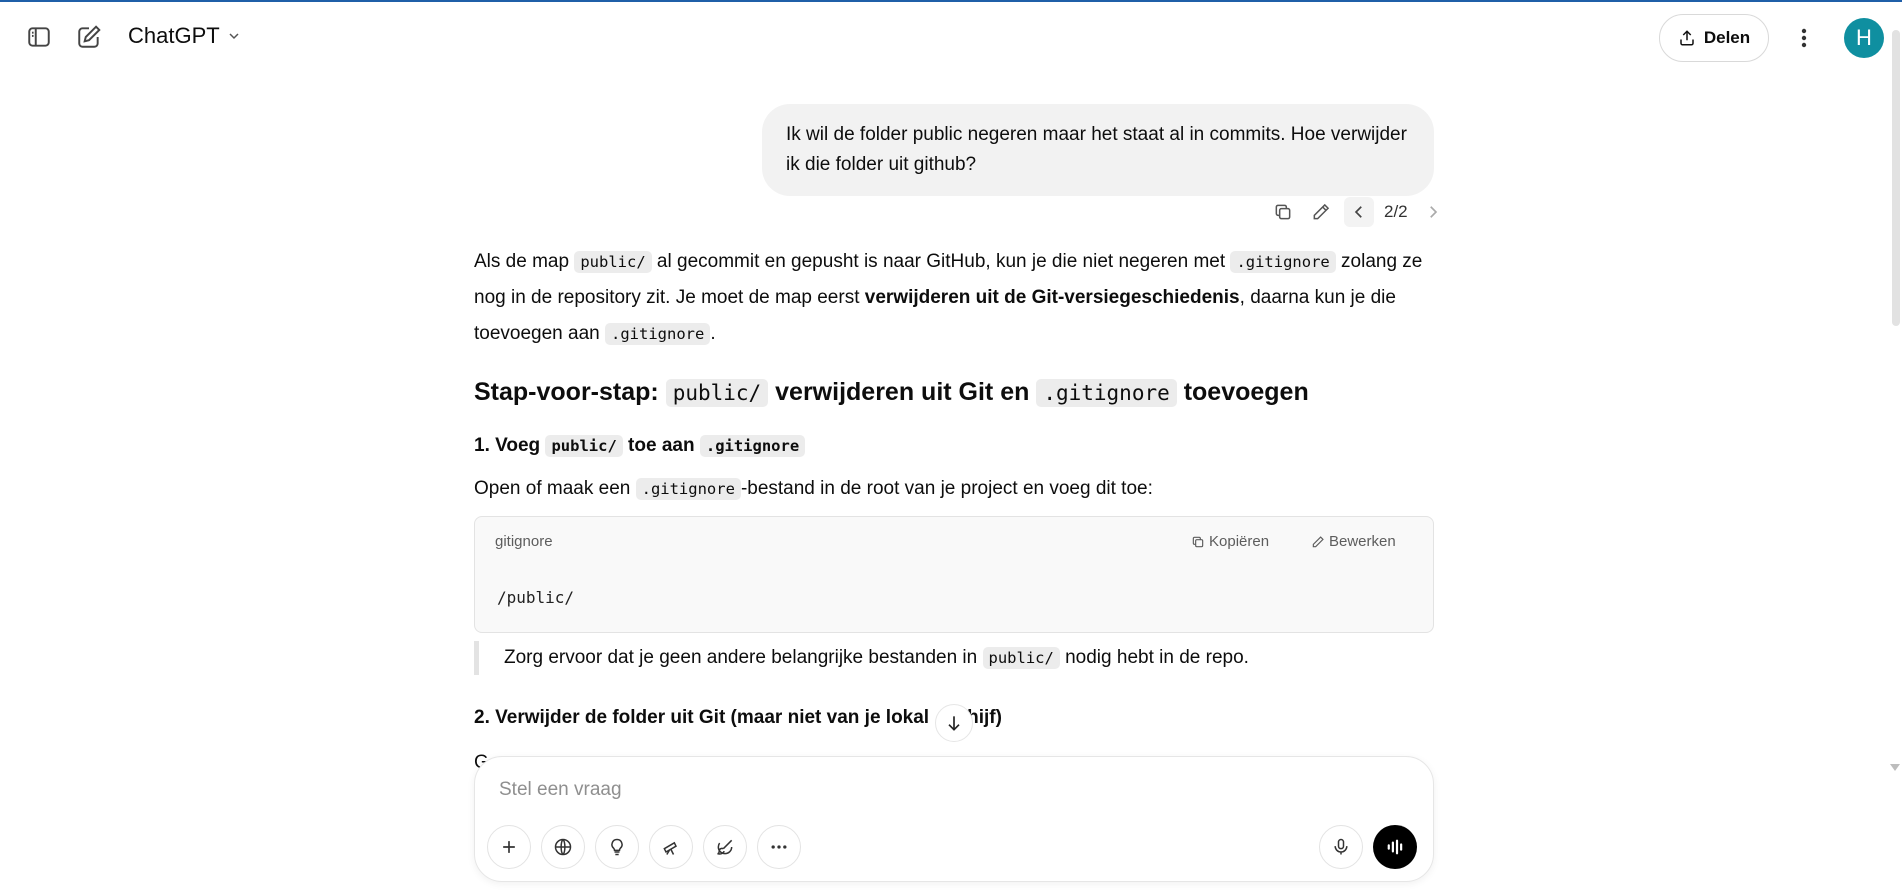 The height and width of the screenshot is (896, 1902). Describe the element at coordinates (570, 392) in the screenshot. I see `text-span: Stap-voor-stap:` at that location.